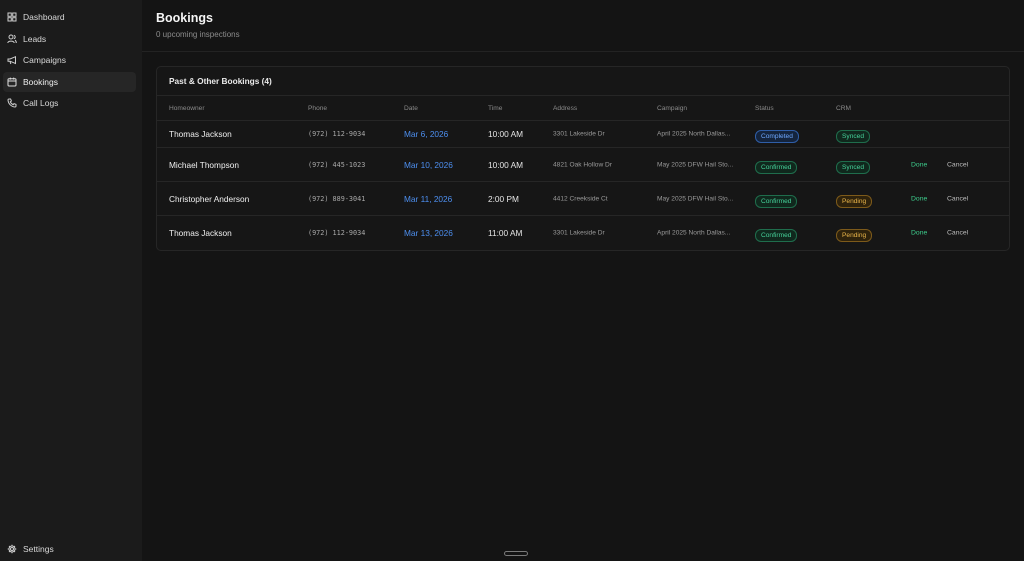  Describe the element at coordinates (428, 233) in the screenshot. I see `booking-date-link: Mar 13, 2026` at that location.